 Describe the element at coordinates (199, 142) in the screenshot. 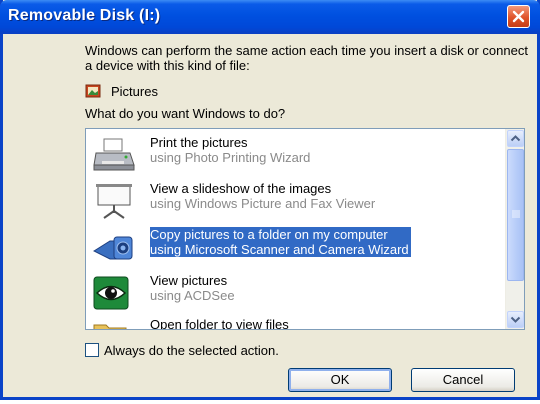

I see `action-title: Print the pictures` at that location.